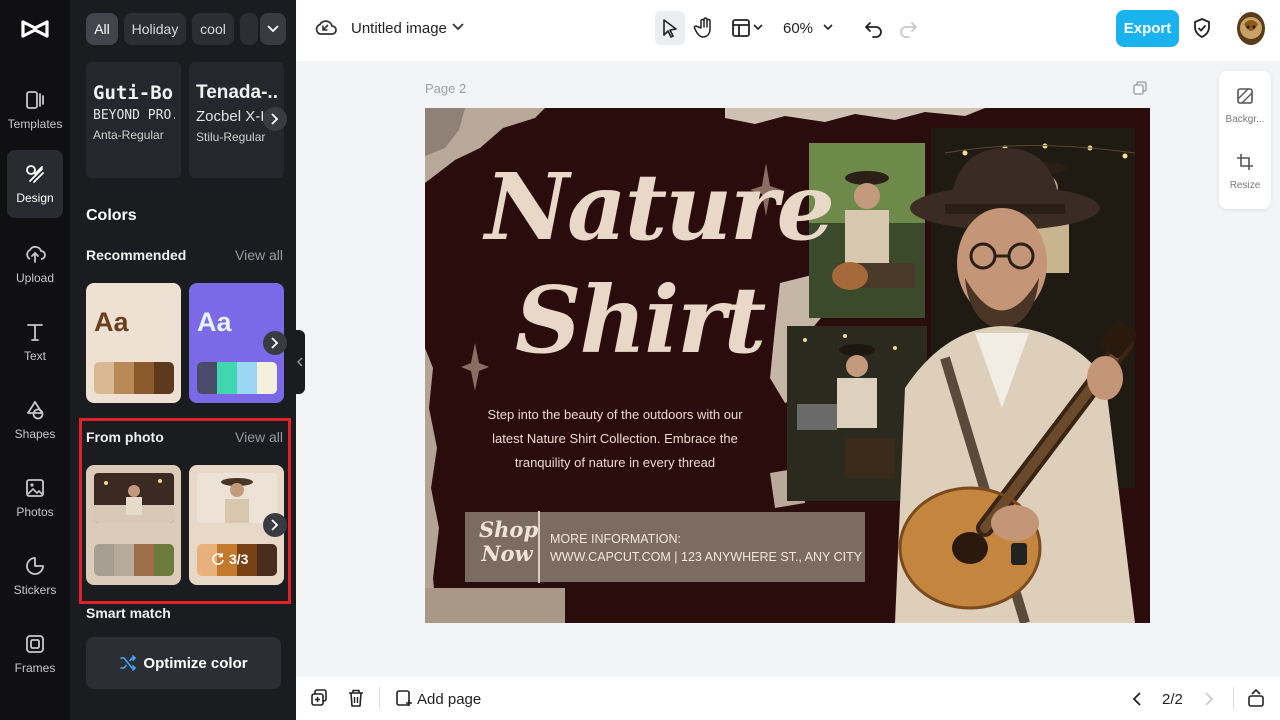  Describe the element at coordinates (239, 559) in the screenshot. I see `badge-count: 3/3` at that location.